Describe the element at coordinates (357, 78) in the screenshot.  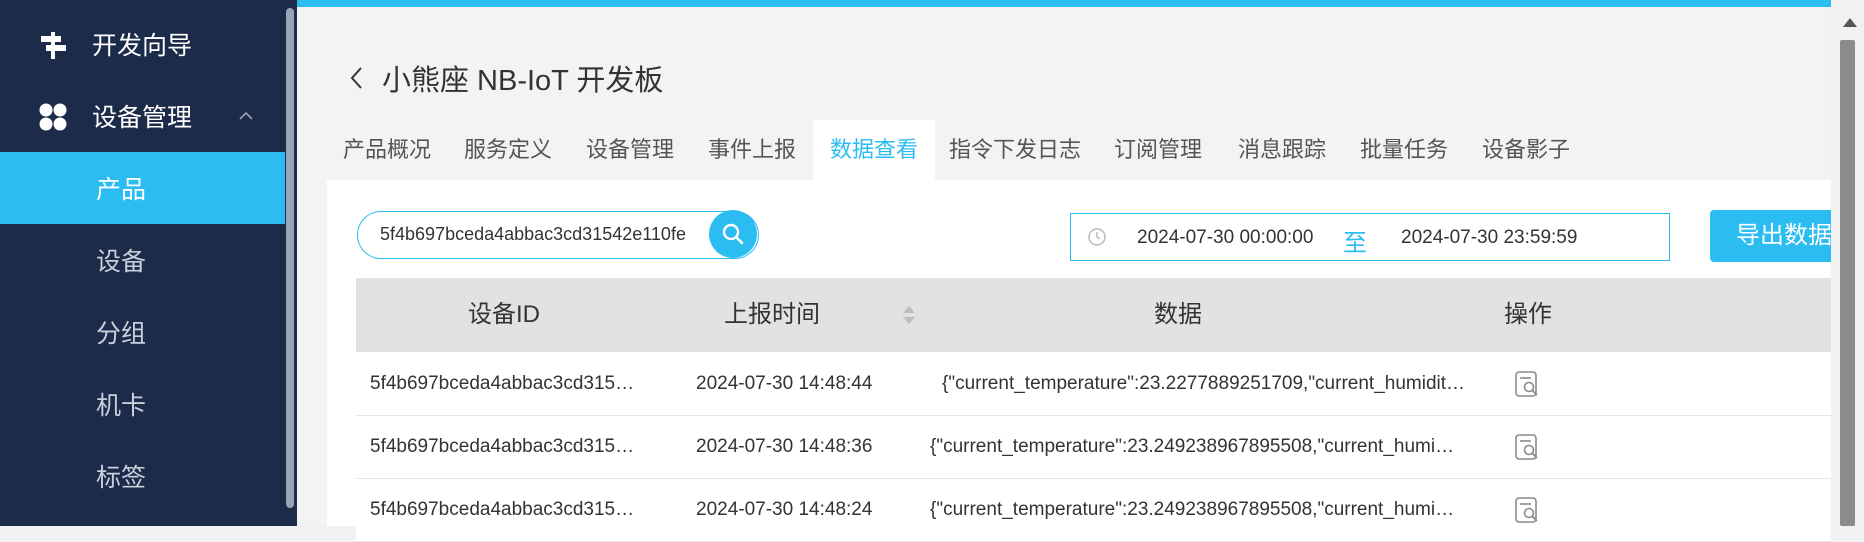
I see `chevron-left-icon` at that location.